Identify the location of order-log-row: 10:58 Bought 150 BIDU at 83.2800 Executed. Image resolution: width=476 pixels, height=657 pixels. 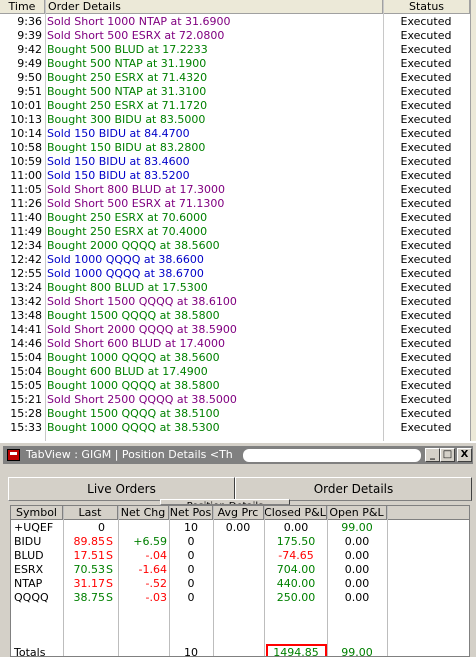
(238, 148).